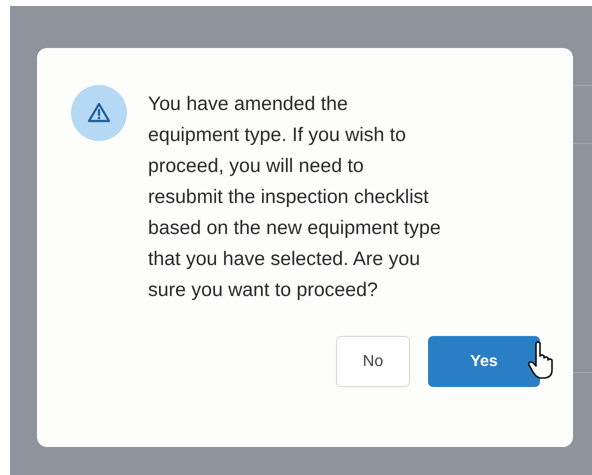 The width and height of the screenshot is (592, 475). What do you see at coordinates (99, 113) in the screenshot?
I see `warning-icon` at bounding box center [99, 113].